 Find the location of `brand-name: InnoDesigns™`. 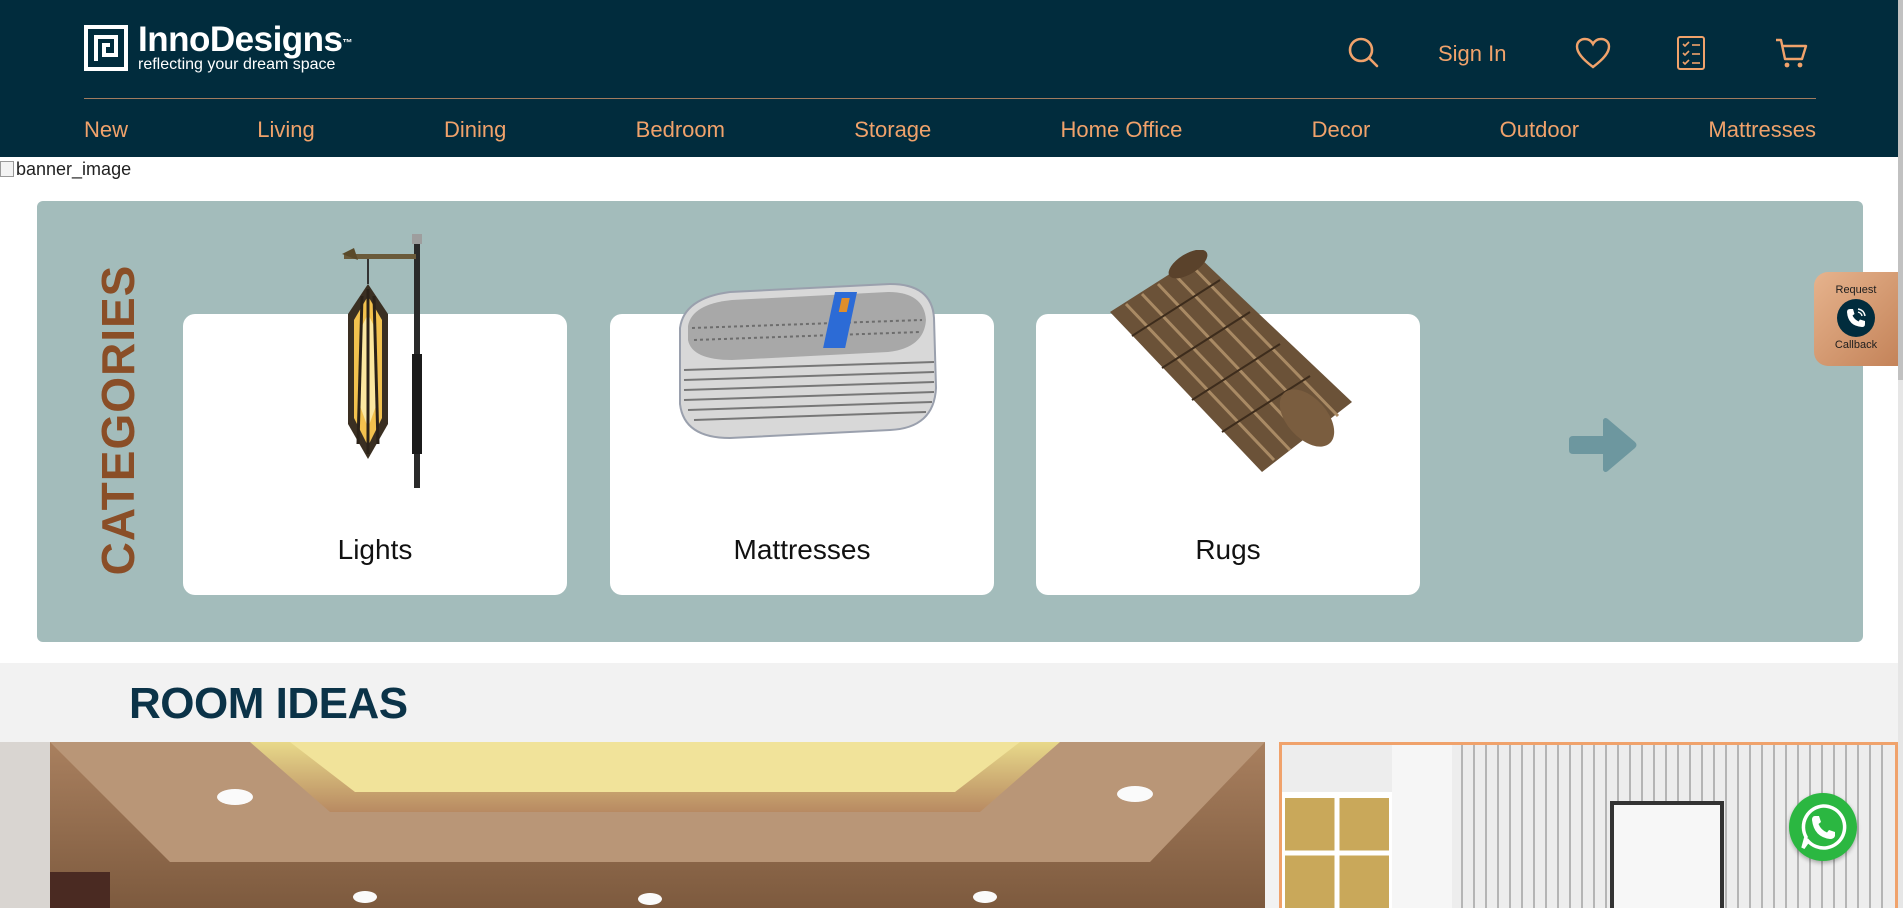

brand-name: InnoDesigns™ is located at coordinates (245, 39).